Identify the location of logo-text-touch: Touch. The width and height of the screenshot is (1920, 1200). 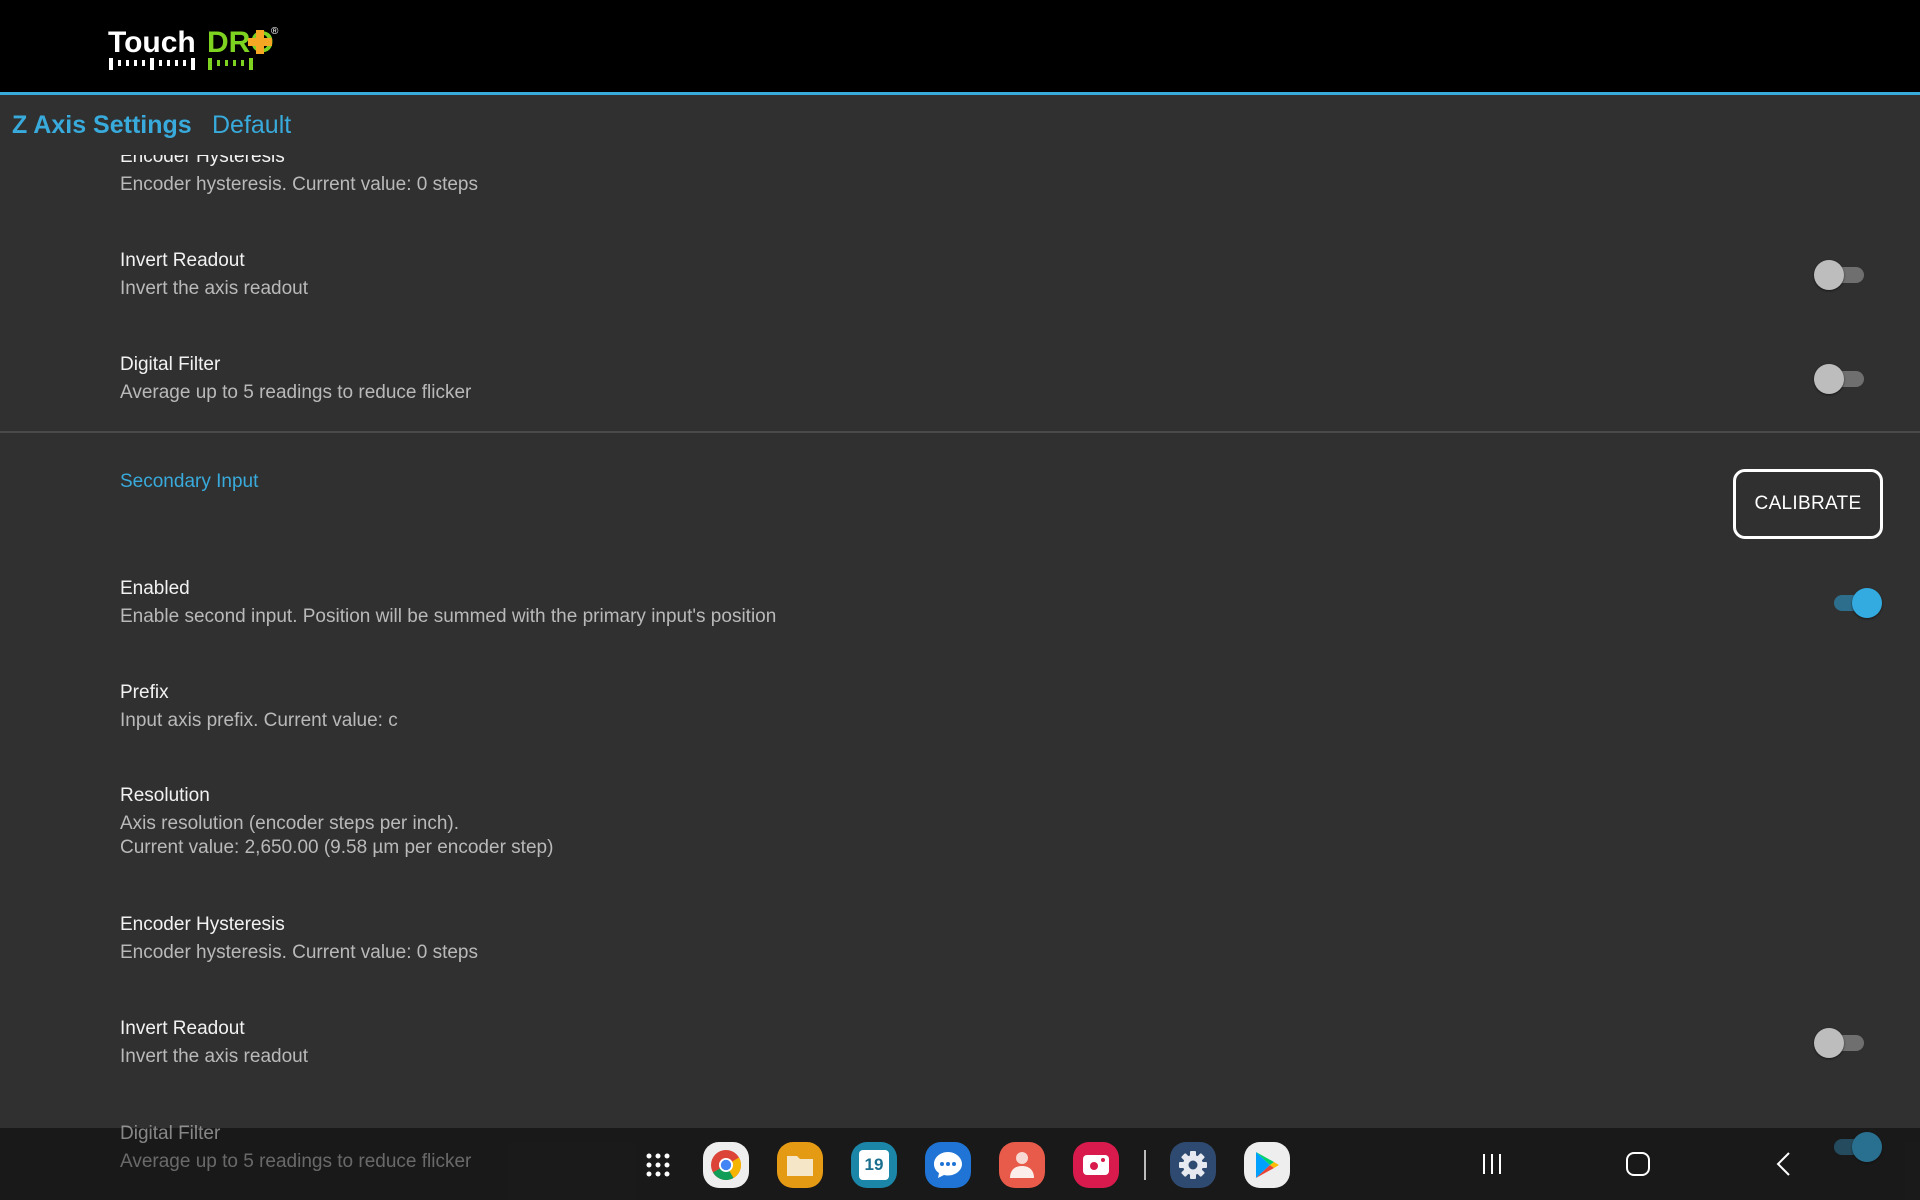
(152, 42).